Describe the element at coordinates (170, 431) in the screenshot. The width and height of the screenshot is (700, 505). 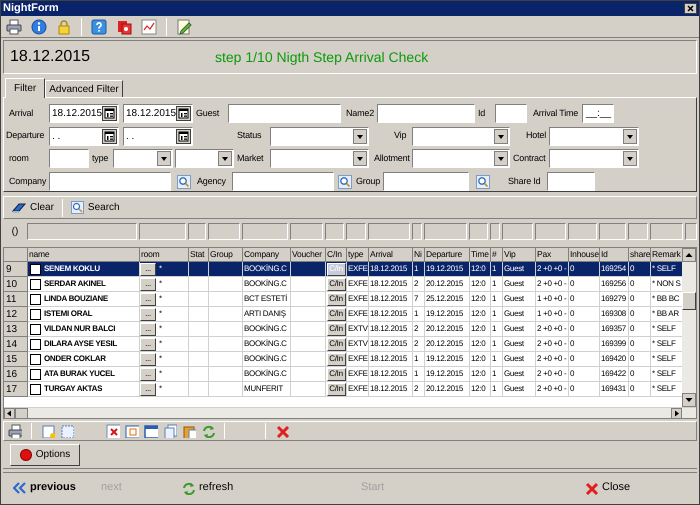
I see `copy-icon` at that location.